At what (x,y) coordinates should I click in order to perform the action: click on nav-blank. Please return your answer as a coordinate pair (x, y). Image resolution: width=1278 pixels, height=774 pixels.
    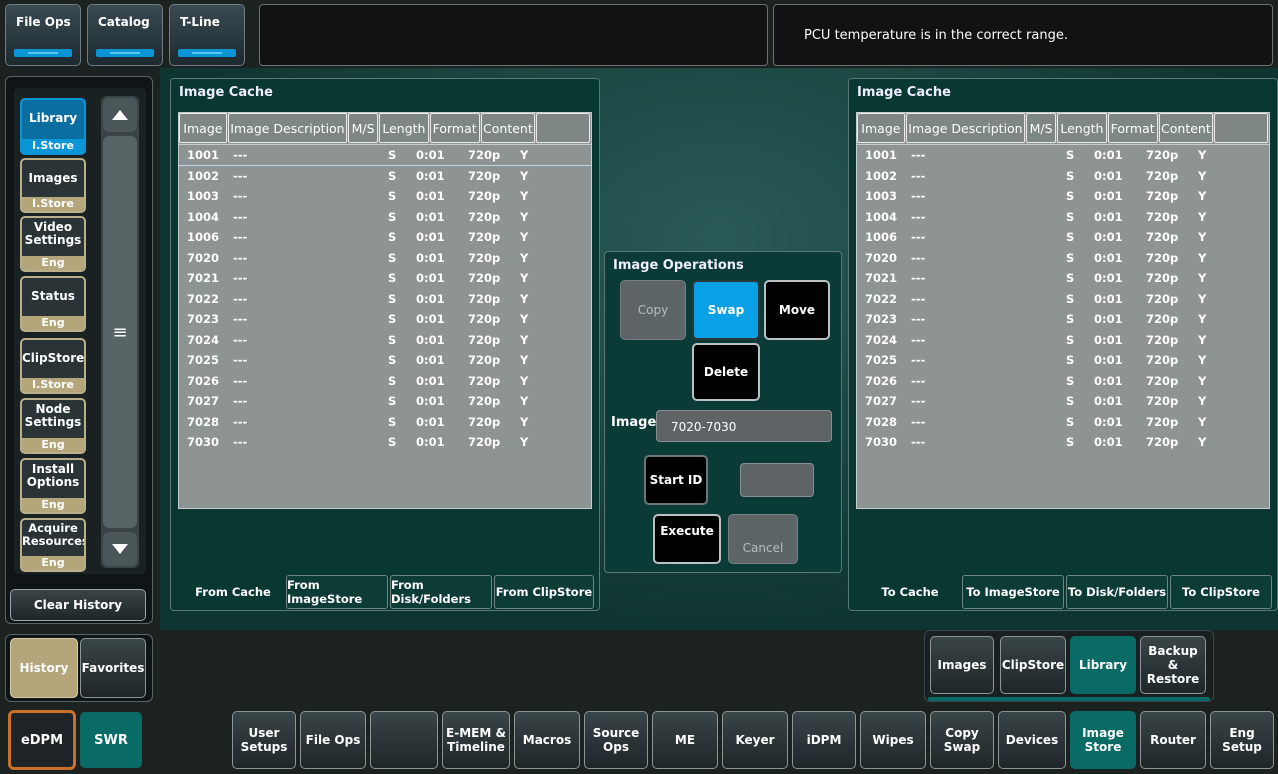
    Looking at the image, I should click on (404, 740).